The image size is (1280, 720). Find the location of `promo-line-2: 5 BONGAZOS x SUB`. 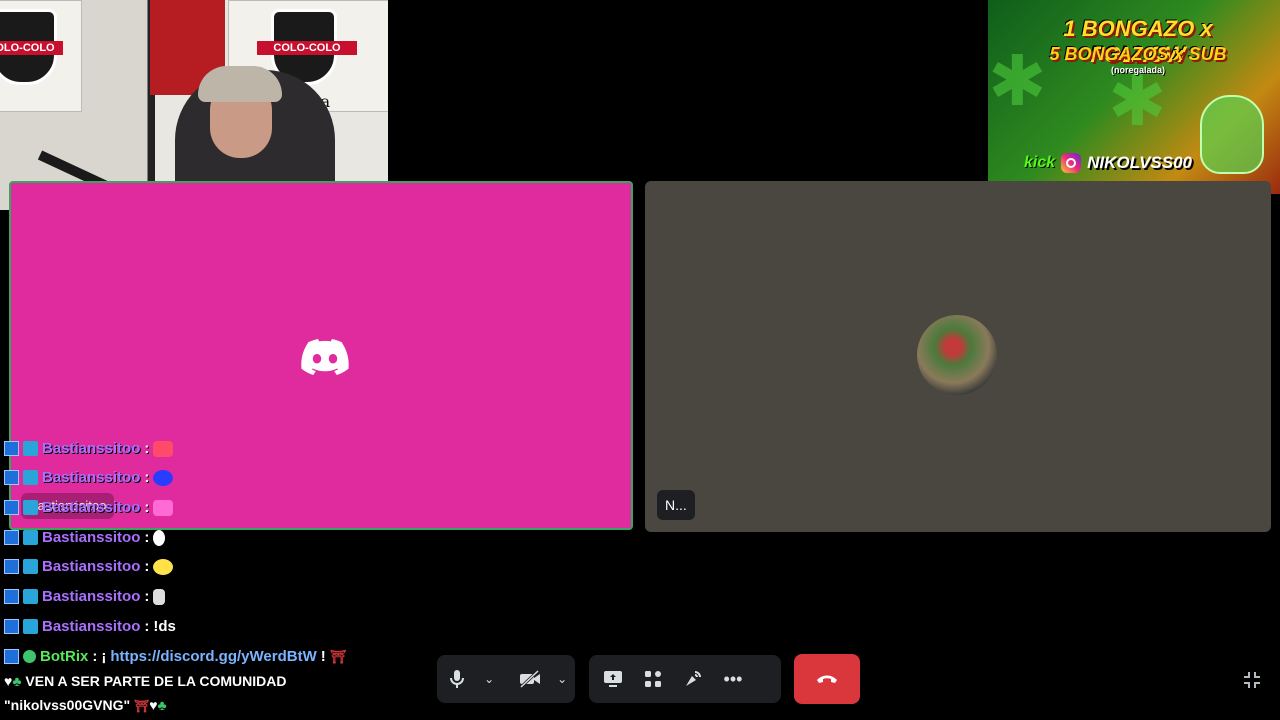

promo-line-2: 5 BONGAZOS x SUB is located at coordinates (1138, 54).